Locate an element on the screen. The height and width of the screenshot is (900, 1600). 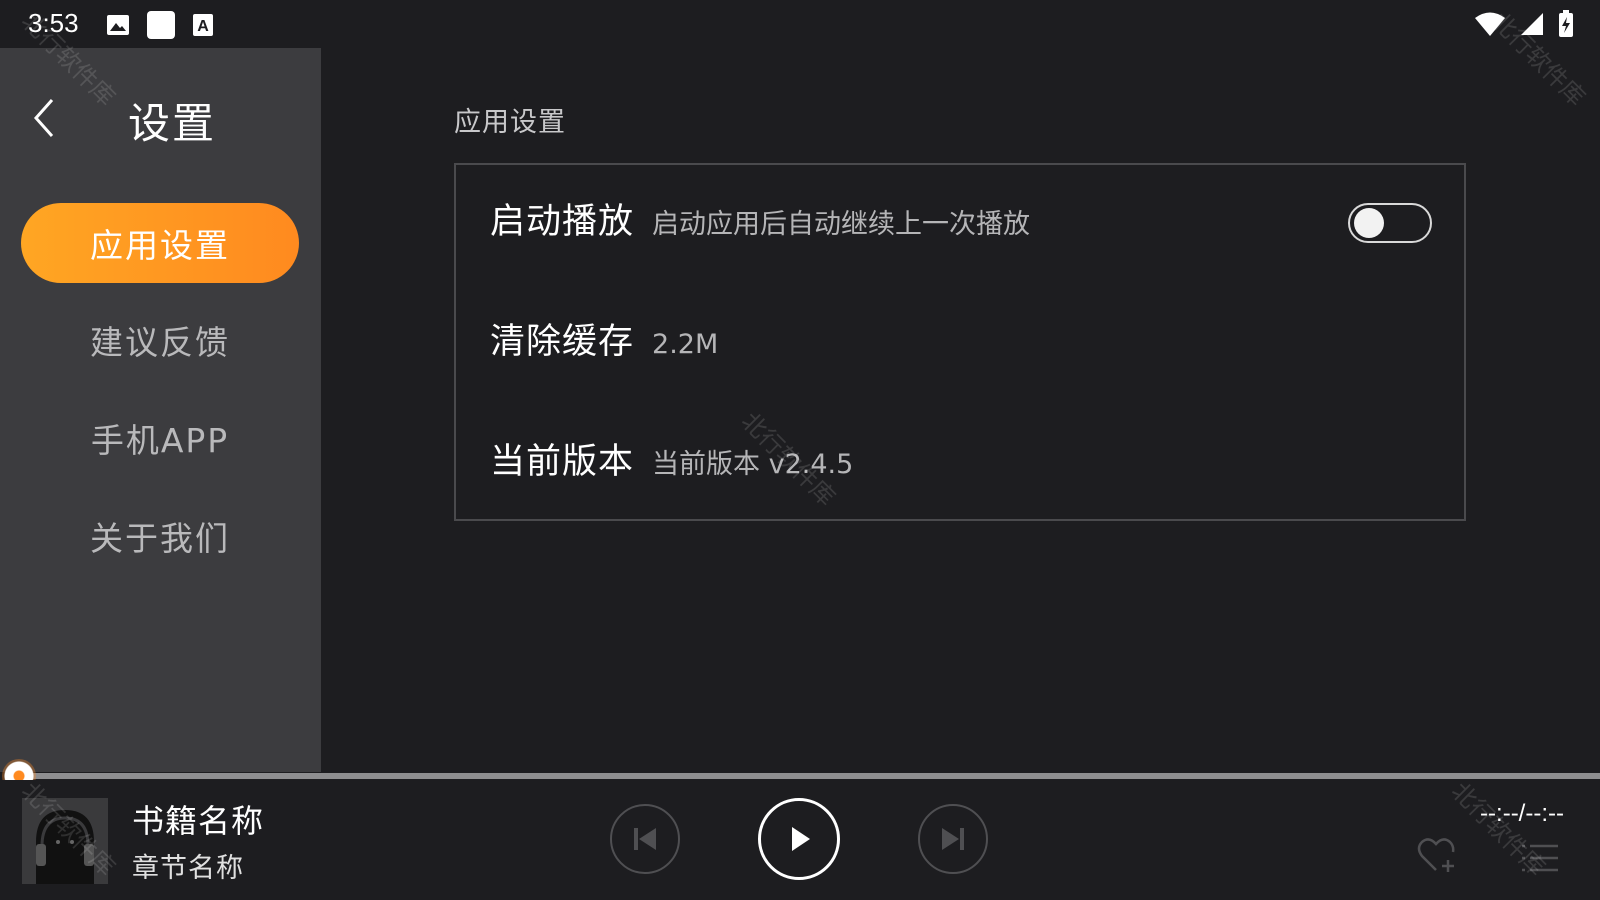
section-title: 应用设置 is located at coordinates (510, 122).